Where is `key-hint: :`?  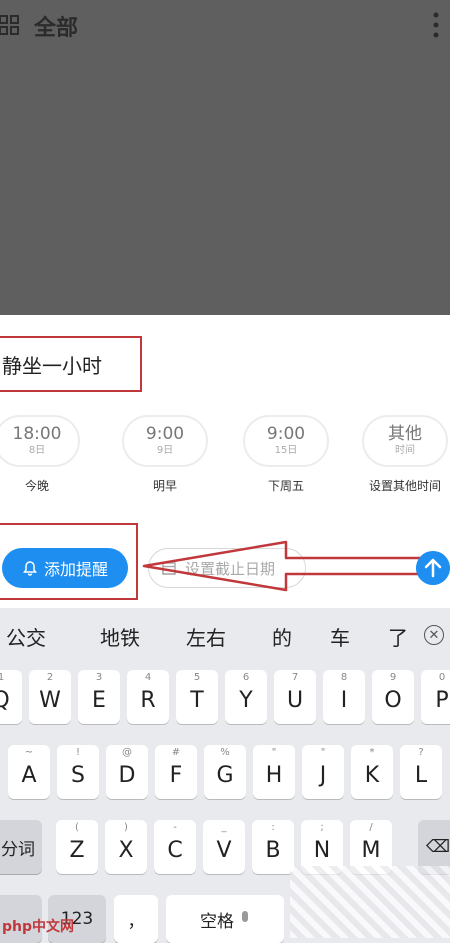
key-hint: : is located at coordinates (273, 827).